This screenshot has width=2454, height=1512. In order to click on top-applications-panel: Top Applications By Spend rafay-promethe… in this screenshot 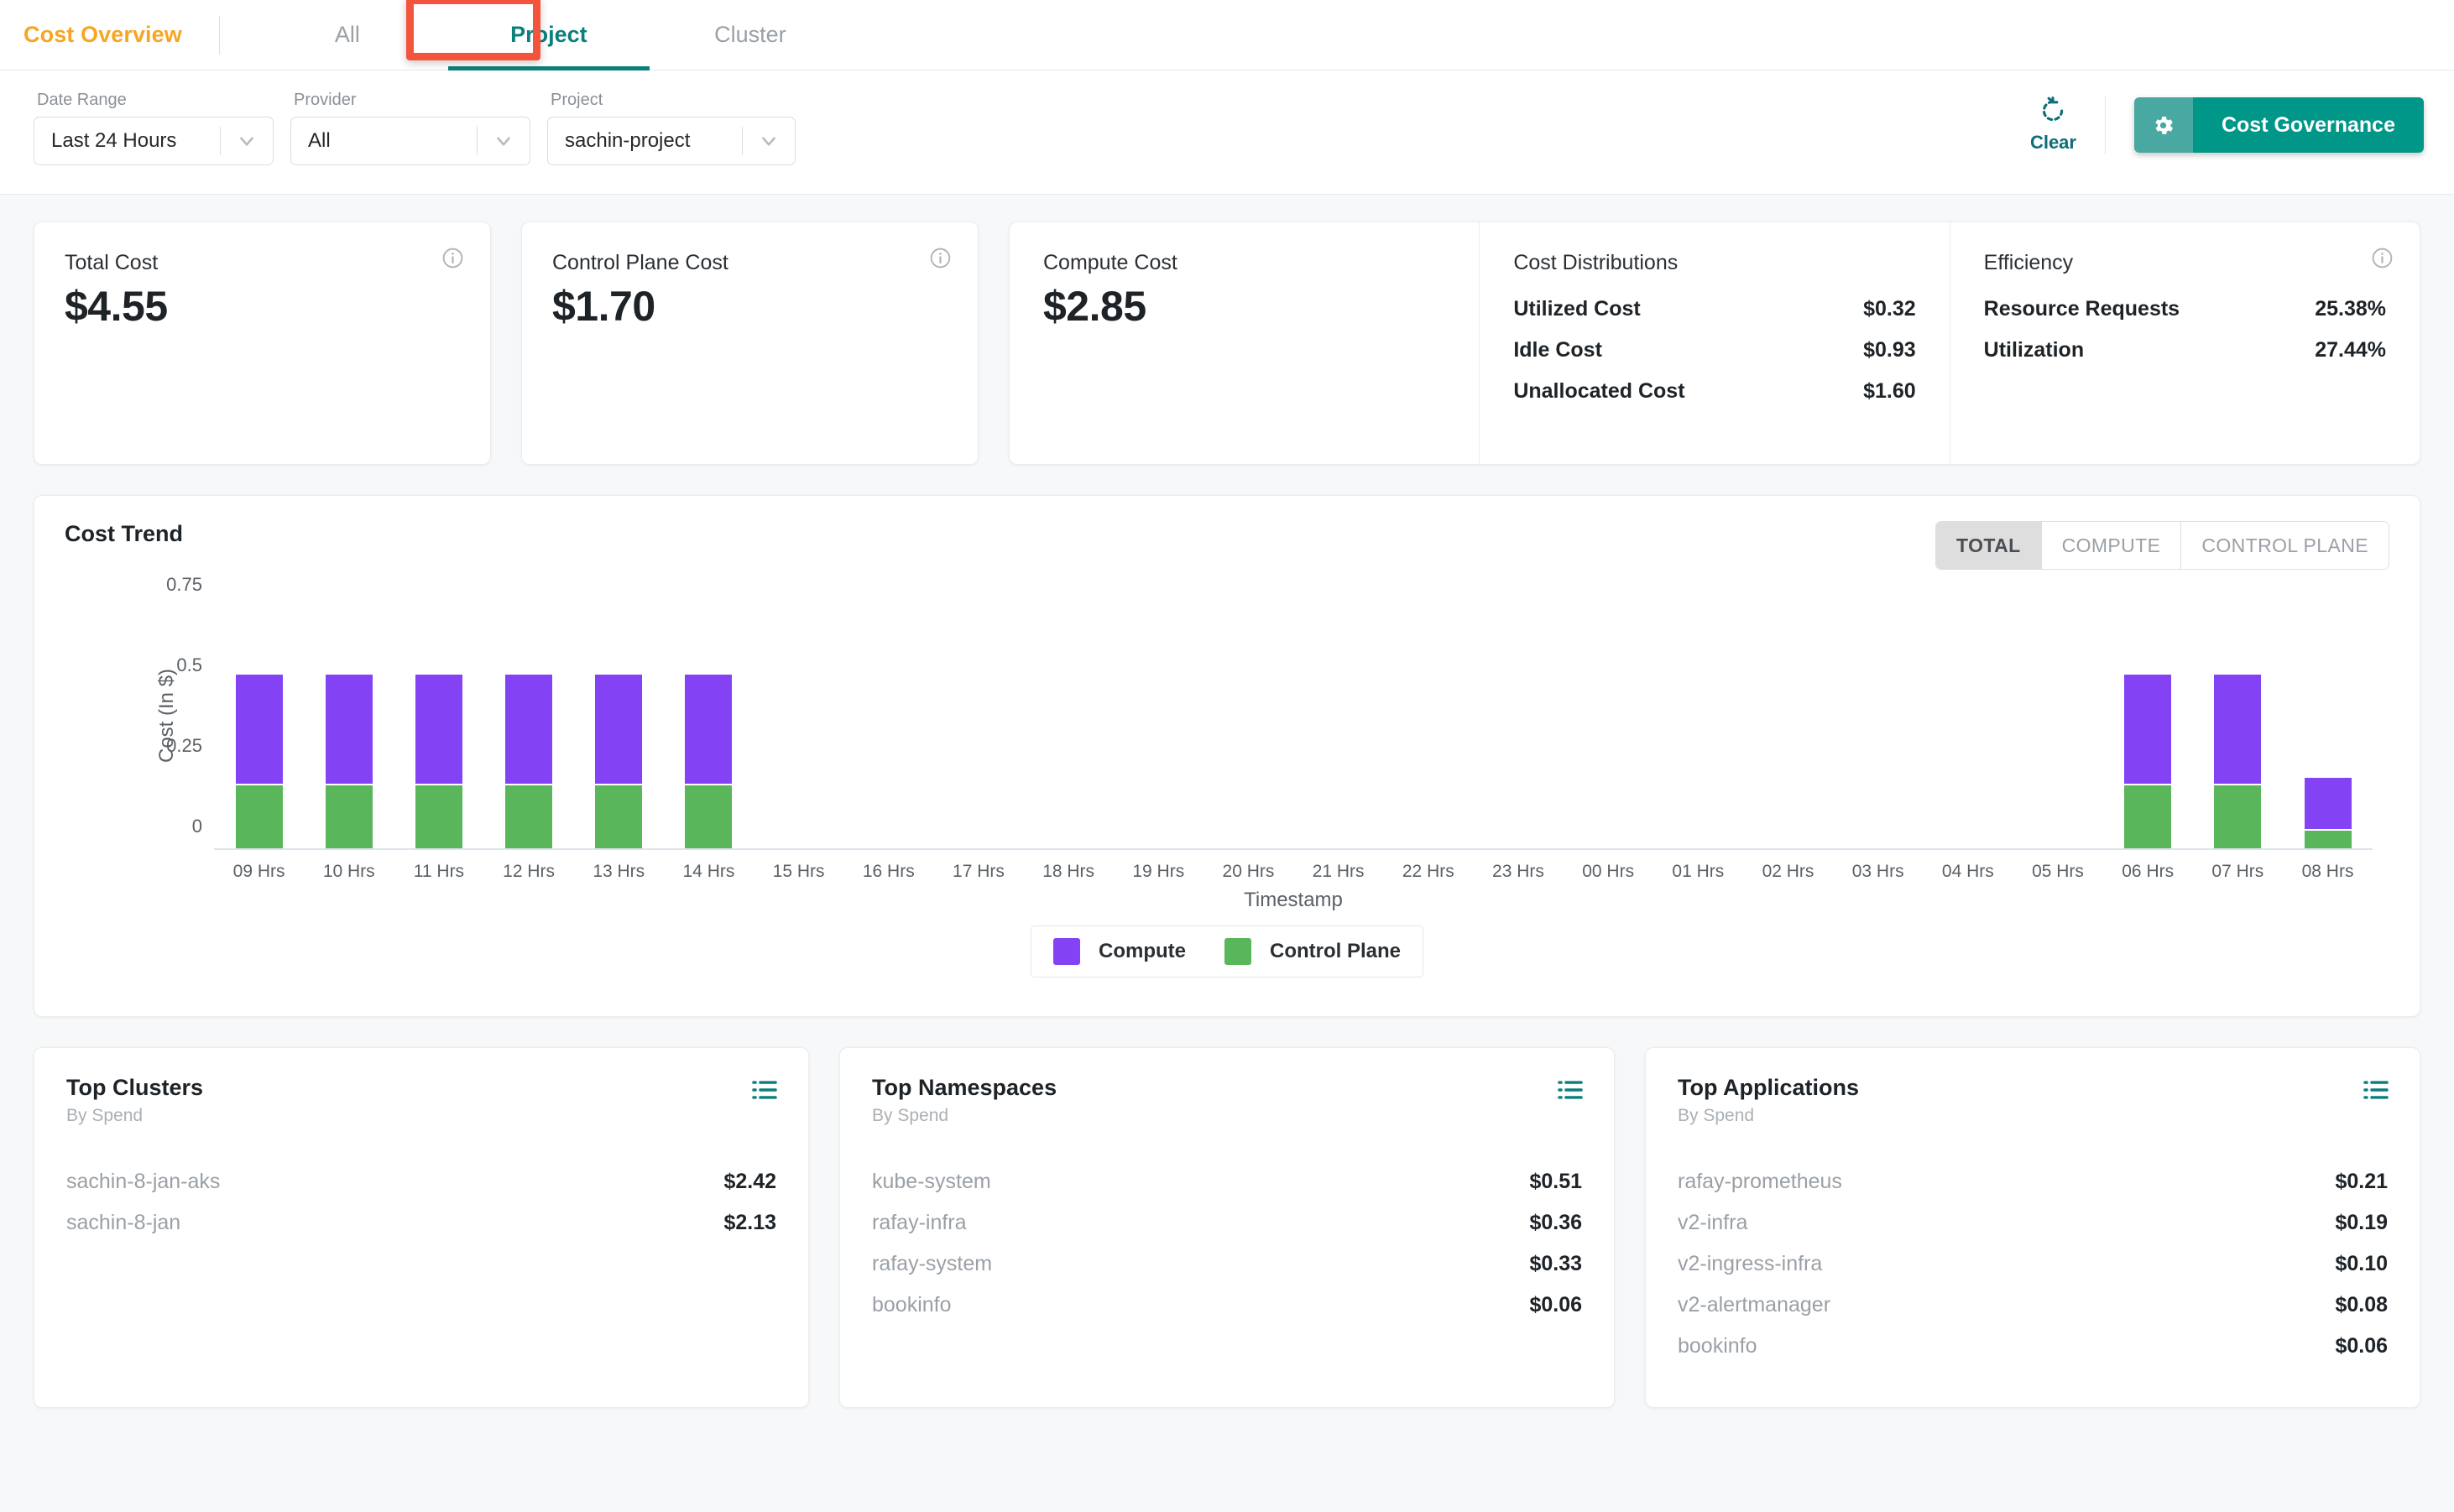, I will do `click(2033, 1227)`.